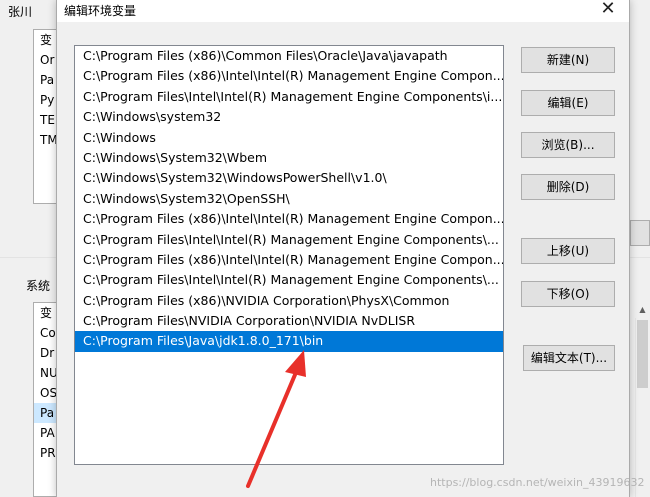  I want to click on delete-button: 删除(D), so click(568, 187).